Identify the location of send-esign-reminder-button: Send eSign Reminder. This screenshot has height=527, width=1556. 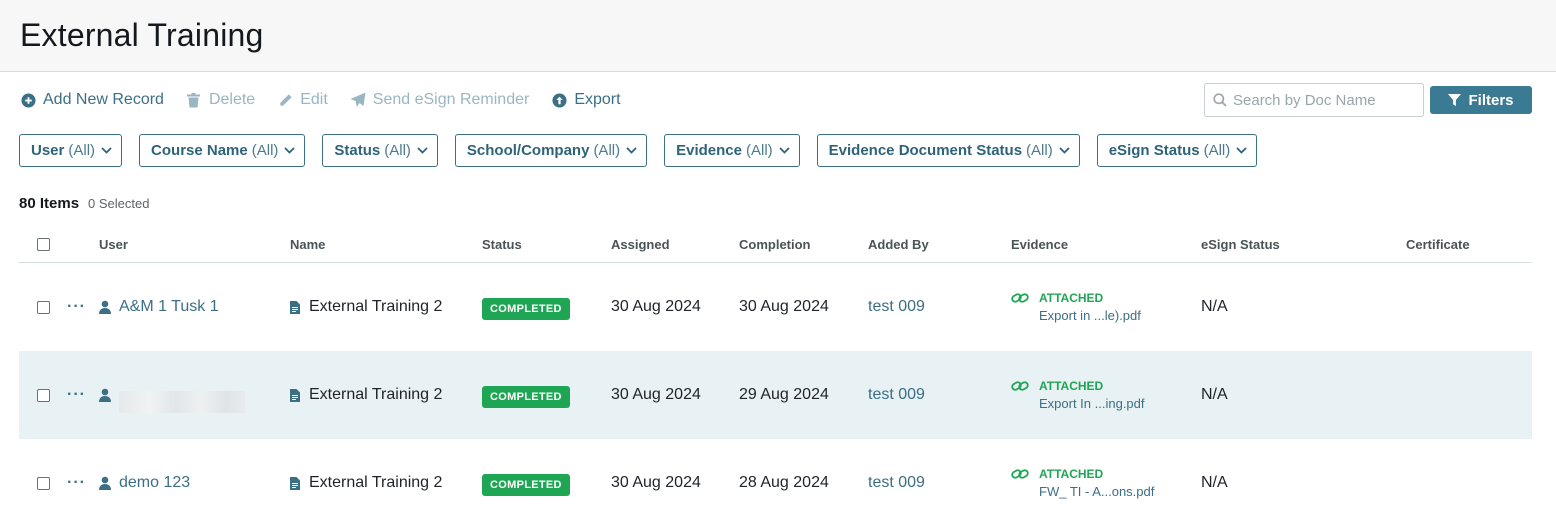
(440, 100).